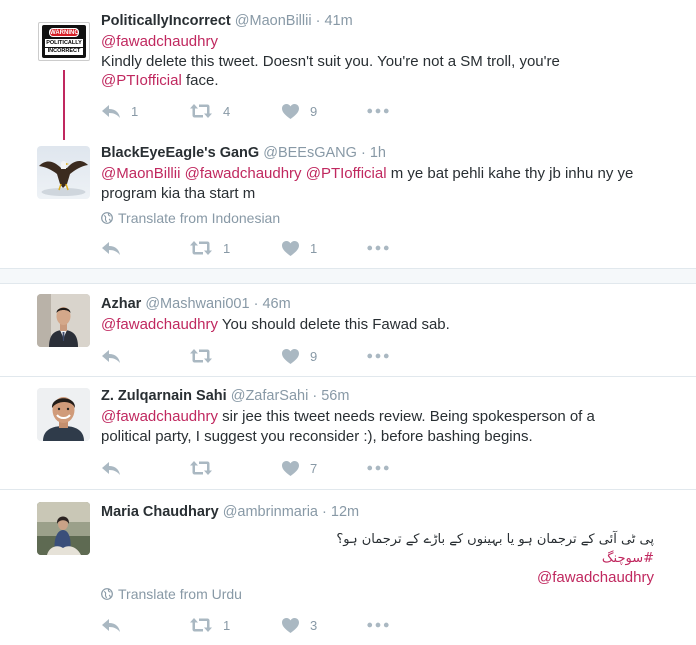 The image size is (696, 645). I want to click on hashtag-link: #سوچنگ, so click(377, 558).